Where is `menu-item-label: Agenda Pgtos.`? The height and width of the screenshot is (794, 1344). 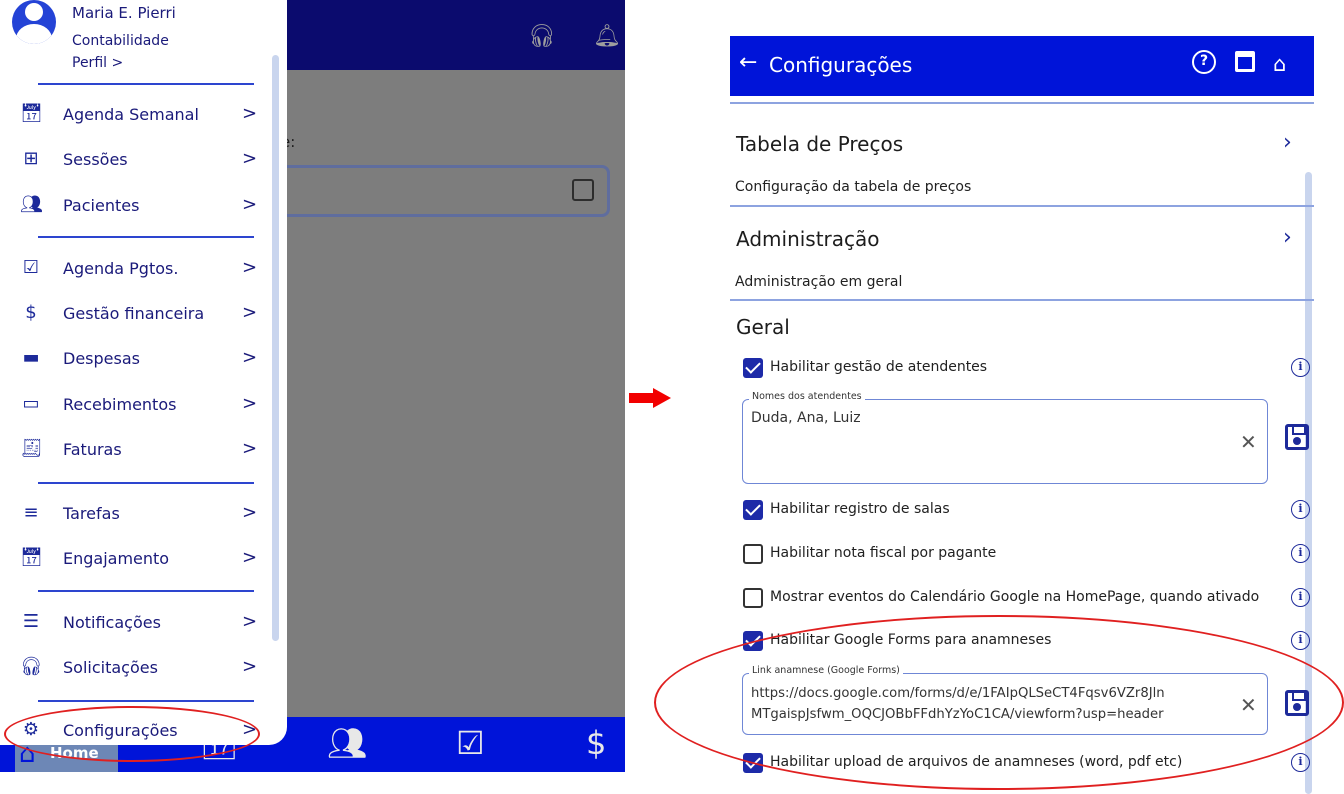
menu-item-label: Agenda Pgtos. is located at coordinates (121, 268).